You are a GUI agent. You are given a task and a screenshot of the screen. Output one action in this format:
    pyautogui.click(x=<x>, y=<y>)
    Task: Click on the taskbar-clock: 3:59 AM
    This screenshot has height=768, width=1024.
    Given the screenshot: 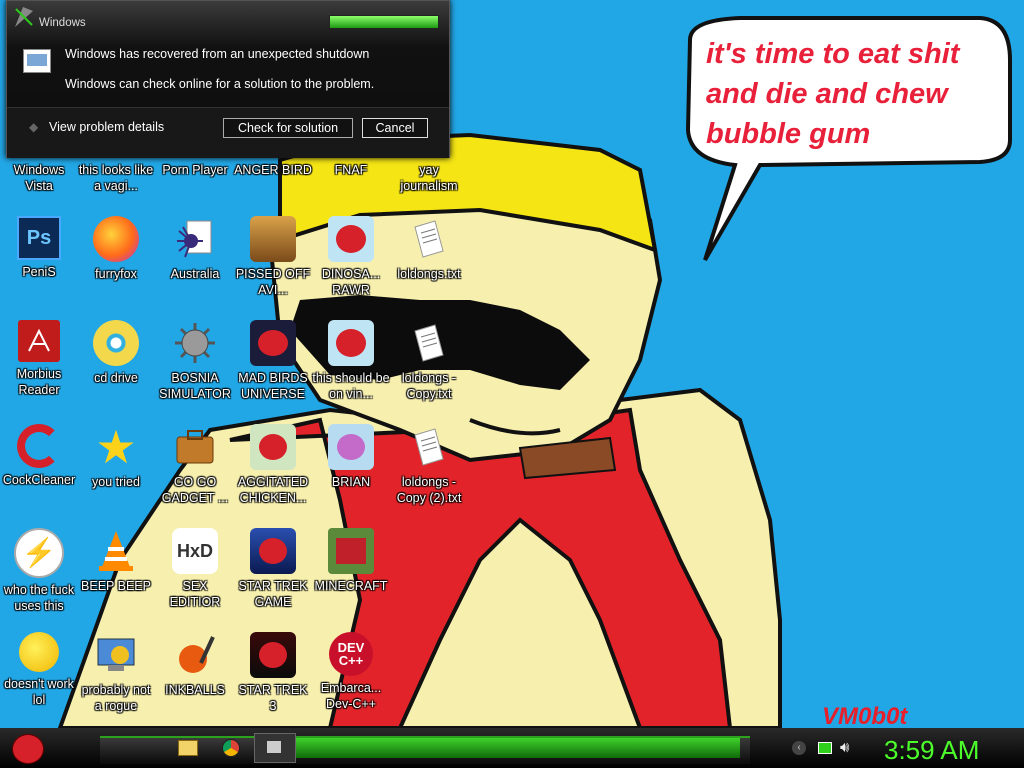 What is the action you would take?
    pyautogui.click(x=931, y=750)
    